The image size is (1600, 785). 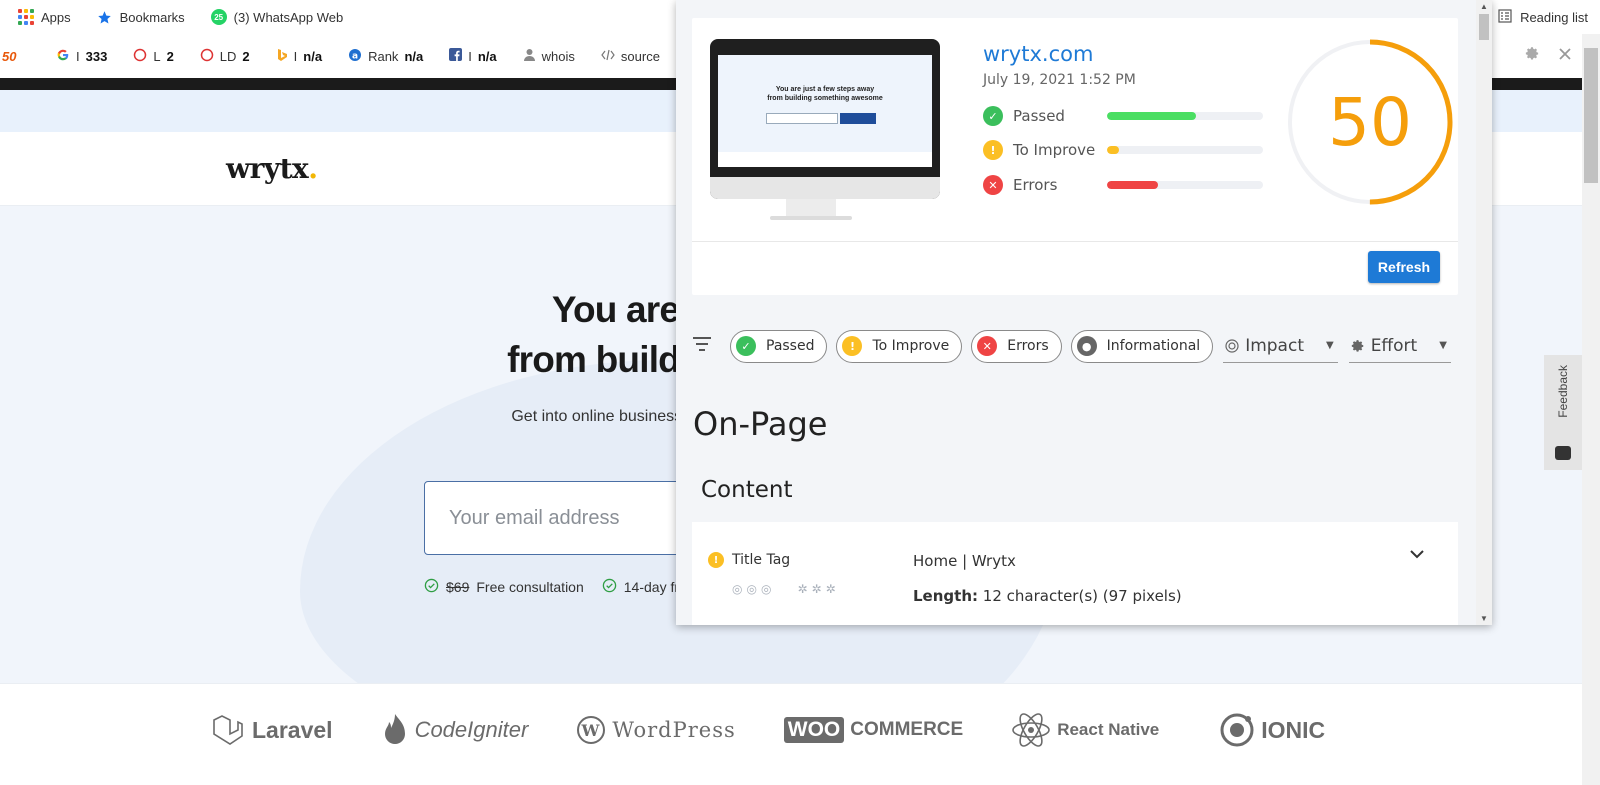 I want to click on feedback-label: Feedback, so click(x=1563, y=391).